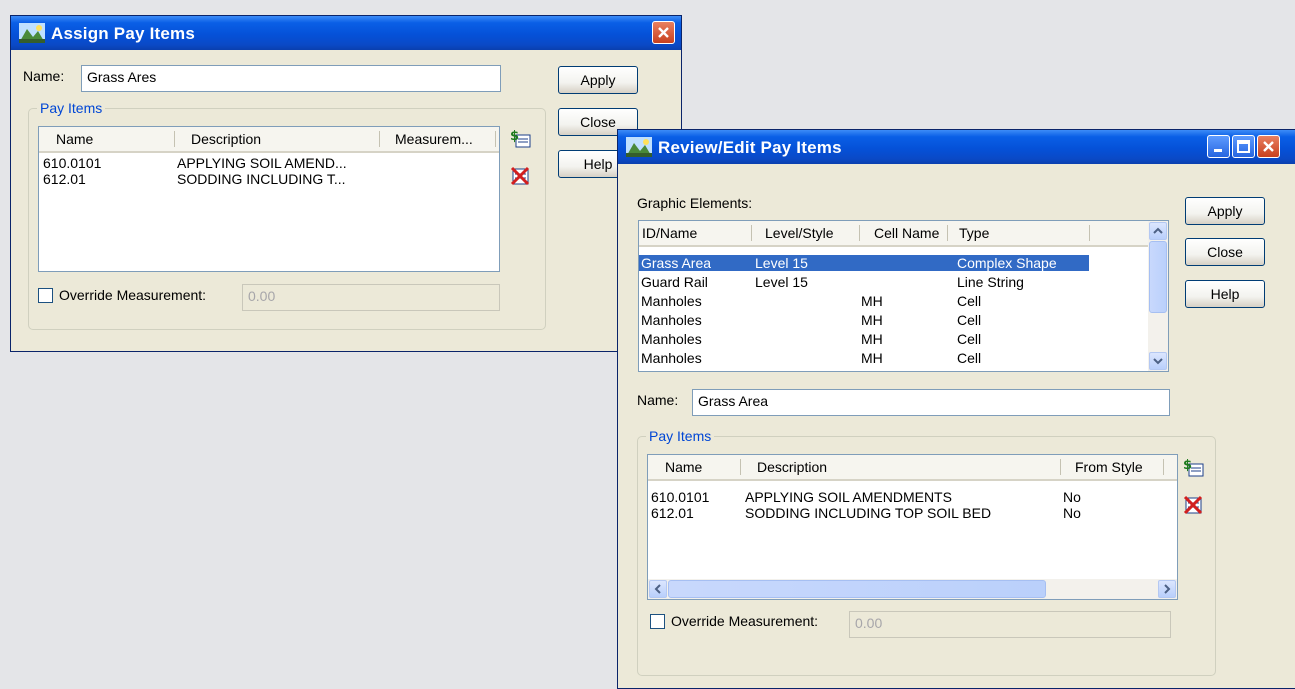 The width and height of the screenshot is (1295, 689). I want to click on review-apply-button: Apply, so click(1225, 211).